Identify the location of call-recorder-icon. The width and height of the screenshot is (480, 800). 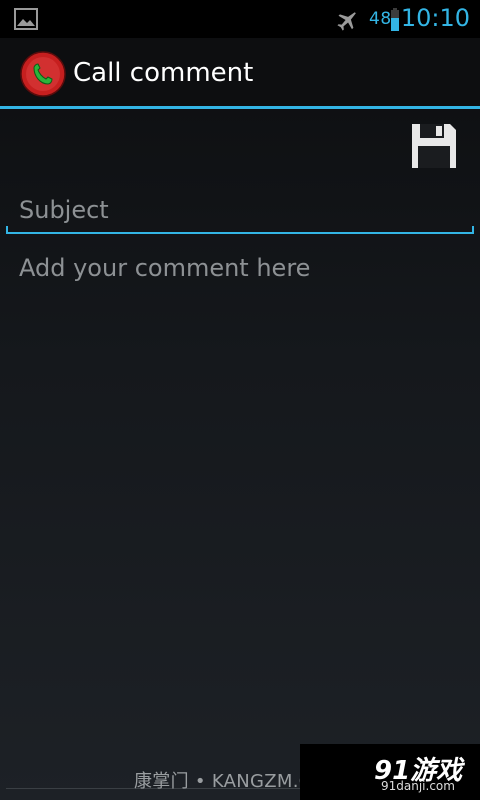
(43, 74).